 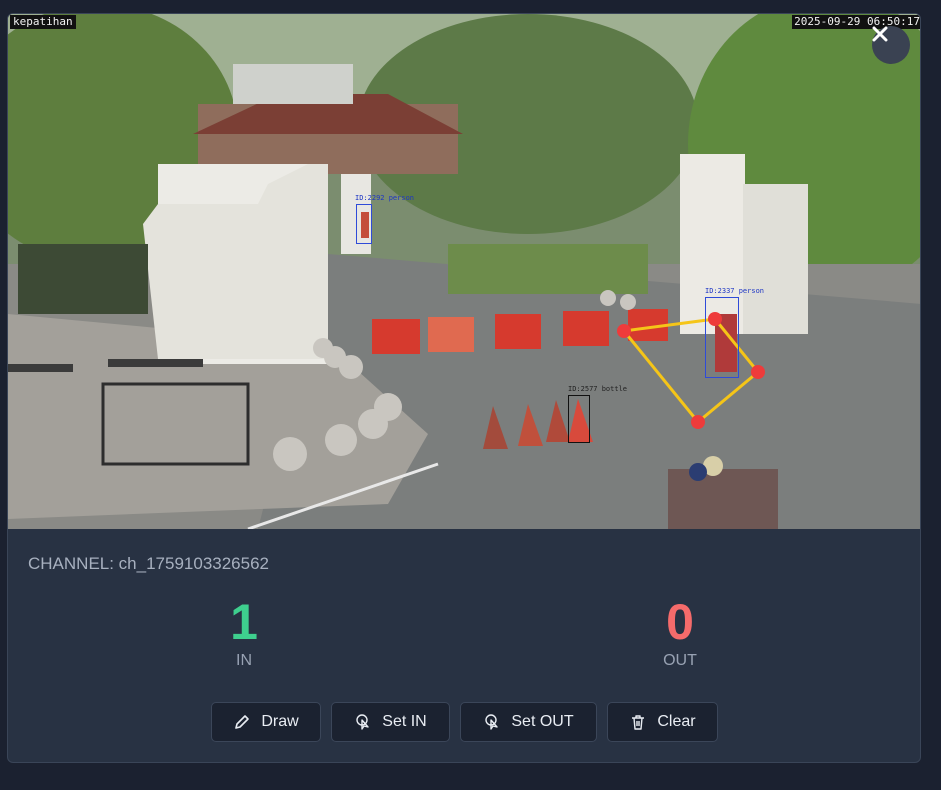 I want to click on out-label: OUT, so click(x=680, y=660).